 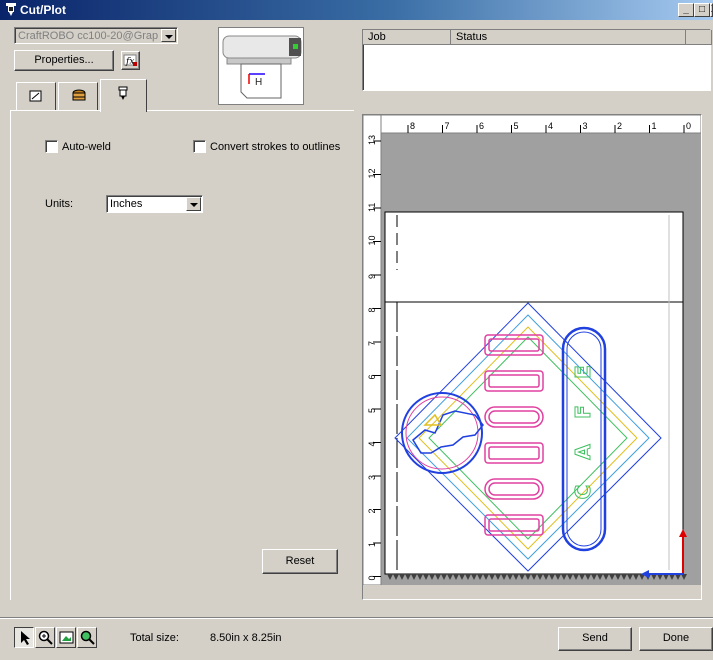 What do you see at coordinates (568, 37) in the screenshot?
I see `column-header-status: Status` at bounding box center [568, 37].